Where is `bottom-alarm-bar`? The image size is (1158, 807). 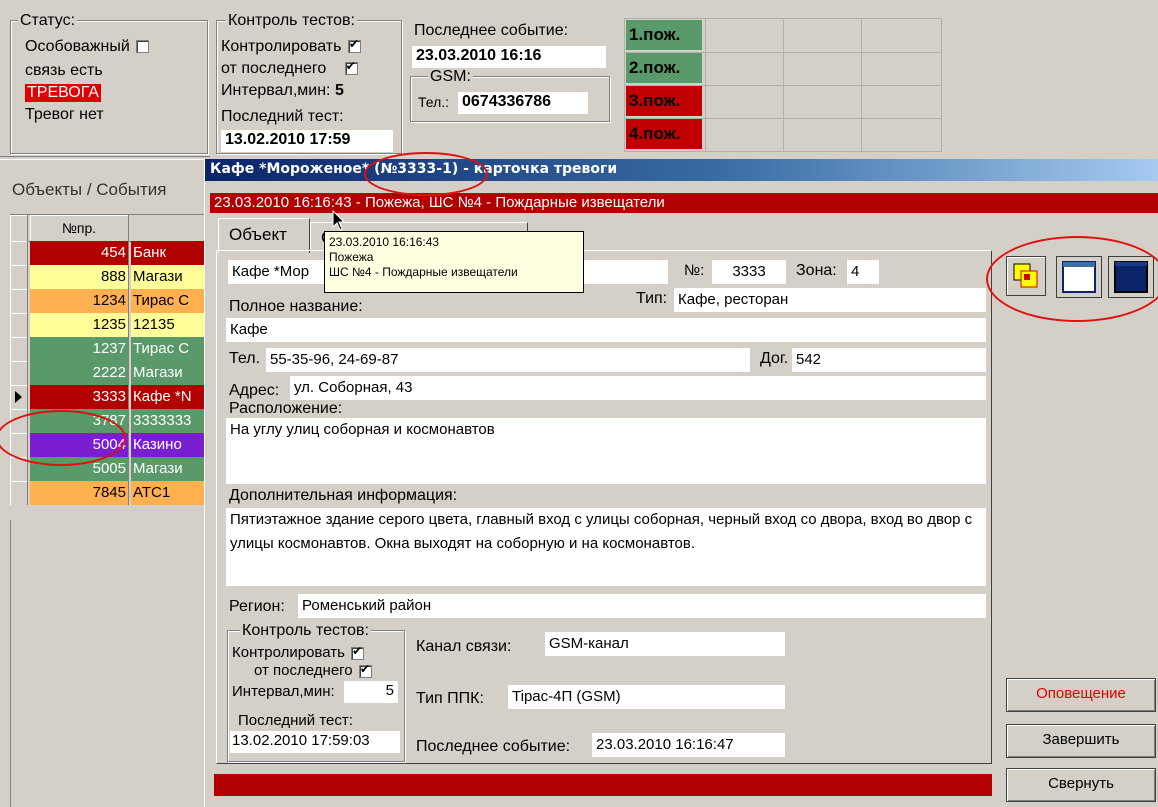 bottom-alarm-bar is located at coordinates (603, 785).